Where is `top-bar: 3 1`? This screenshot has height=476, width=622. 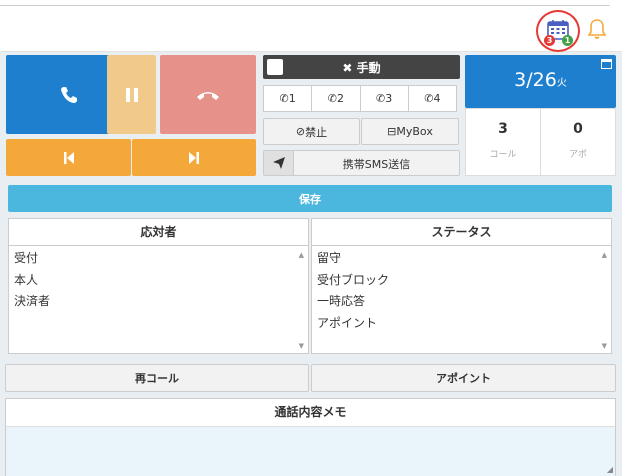
top-bar: 3 1 is located at coordinates (311, 26).